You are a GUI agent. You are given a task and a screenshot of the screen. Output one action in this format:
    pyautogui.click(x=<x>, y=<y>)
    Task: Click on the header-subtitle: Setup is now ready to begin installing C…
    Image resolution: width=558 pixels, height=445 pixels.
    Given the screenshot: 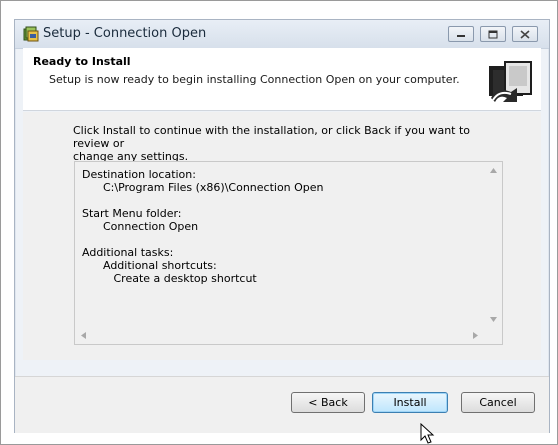 What is the action you would take?
    pyautogui.click(x=254, y=79)
    